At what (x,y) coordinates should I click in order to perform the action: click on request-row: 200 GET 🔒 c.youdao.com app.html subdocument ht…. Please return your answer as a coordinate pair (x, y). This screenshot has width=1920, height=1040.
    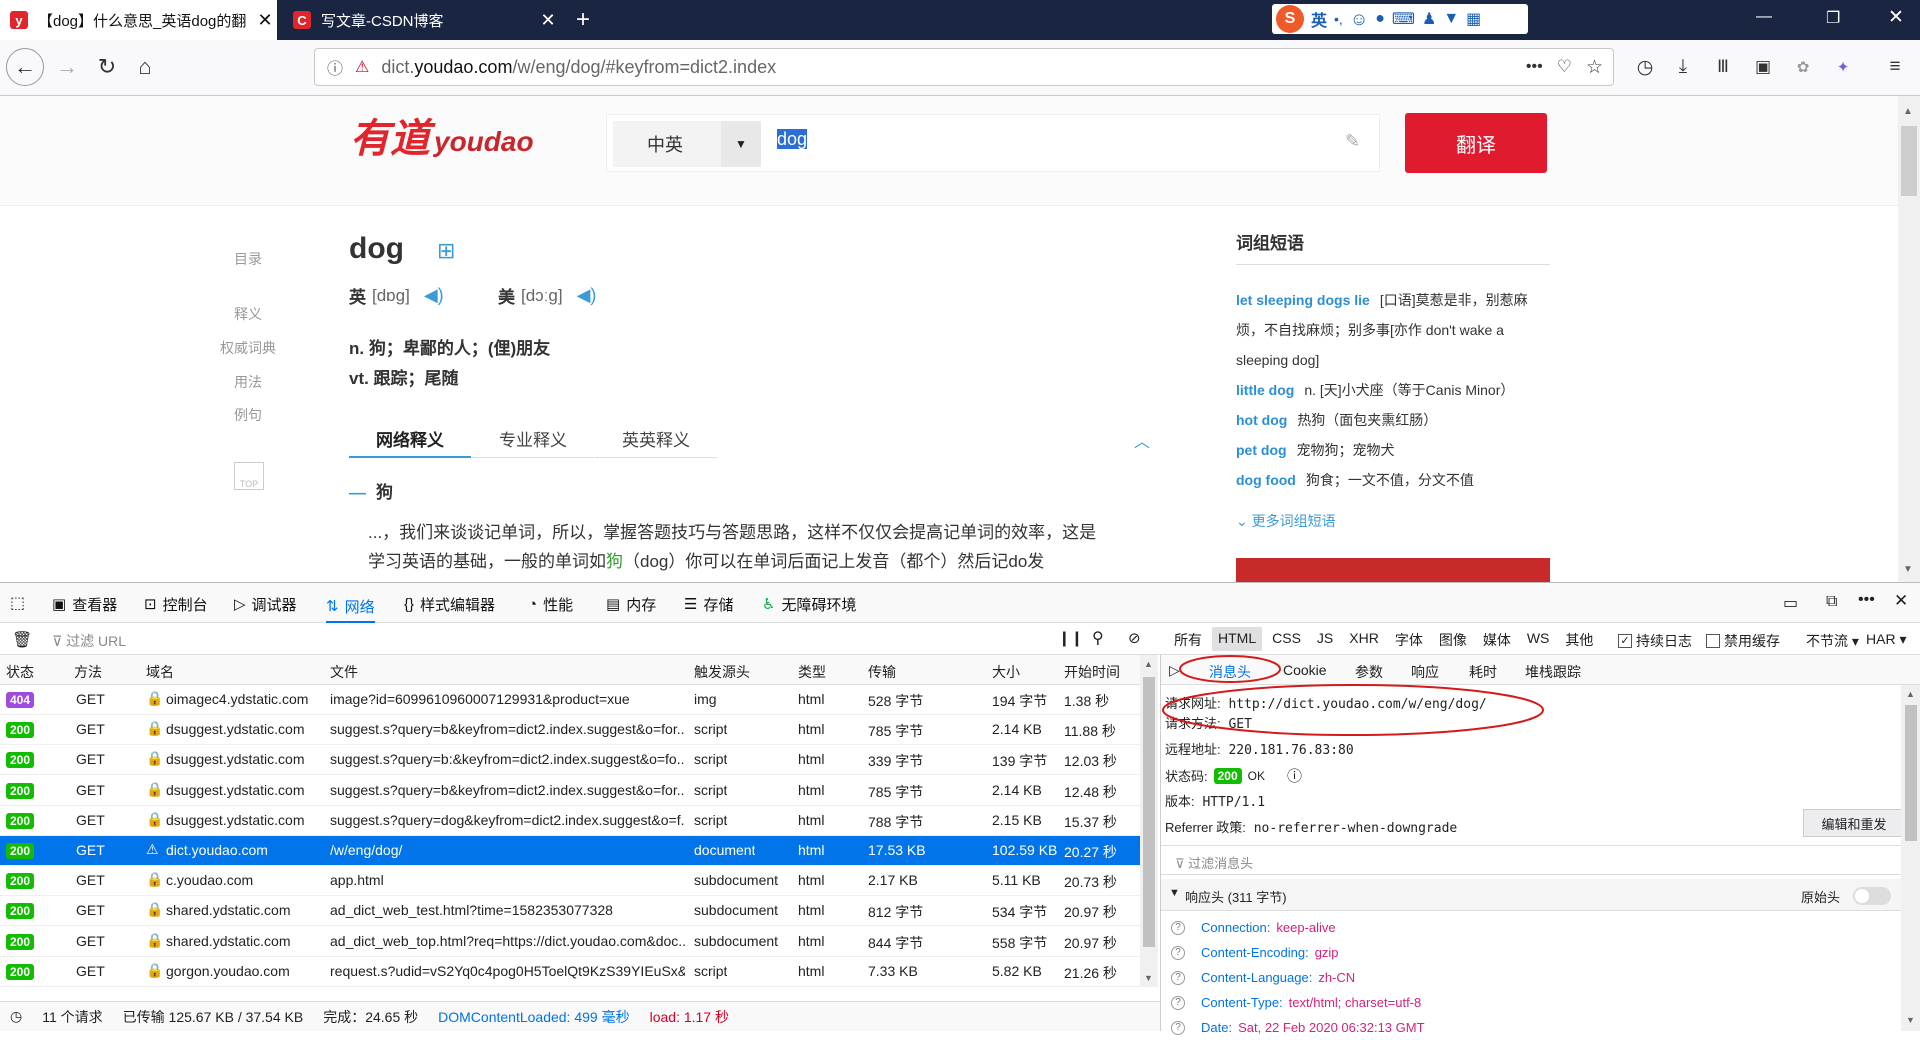
    Looking at the image, I should click on (570, 881).